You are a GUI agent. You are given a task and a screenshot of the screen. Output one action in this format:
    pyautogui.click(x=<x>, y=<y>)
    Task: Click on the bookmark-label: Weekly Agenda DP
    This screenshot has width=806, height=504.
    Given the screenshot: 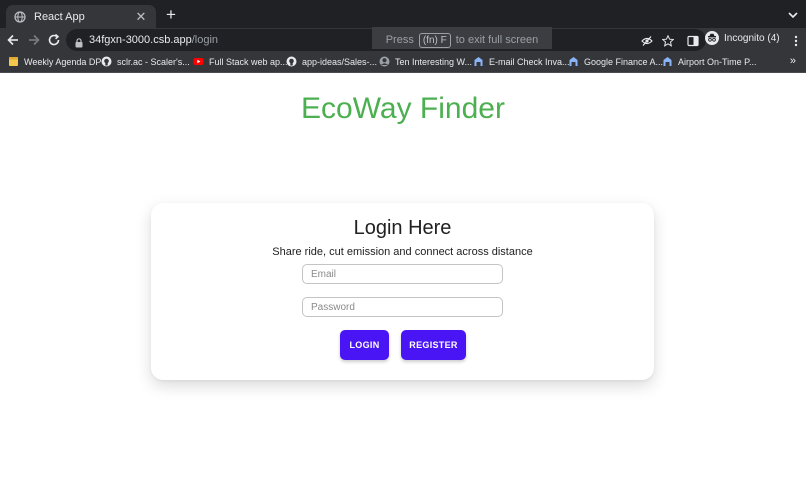 What is the action you would take?
    pyautogui.click(x=63, y=61)
    